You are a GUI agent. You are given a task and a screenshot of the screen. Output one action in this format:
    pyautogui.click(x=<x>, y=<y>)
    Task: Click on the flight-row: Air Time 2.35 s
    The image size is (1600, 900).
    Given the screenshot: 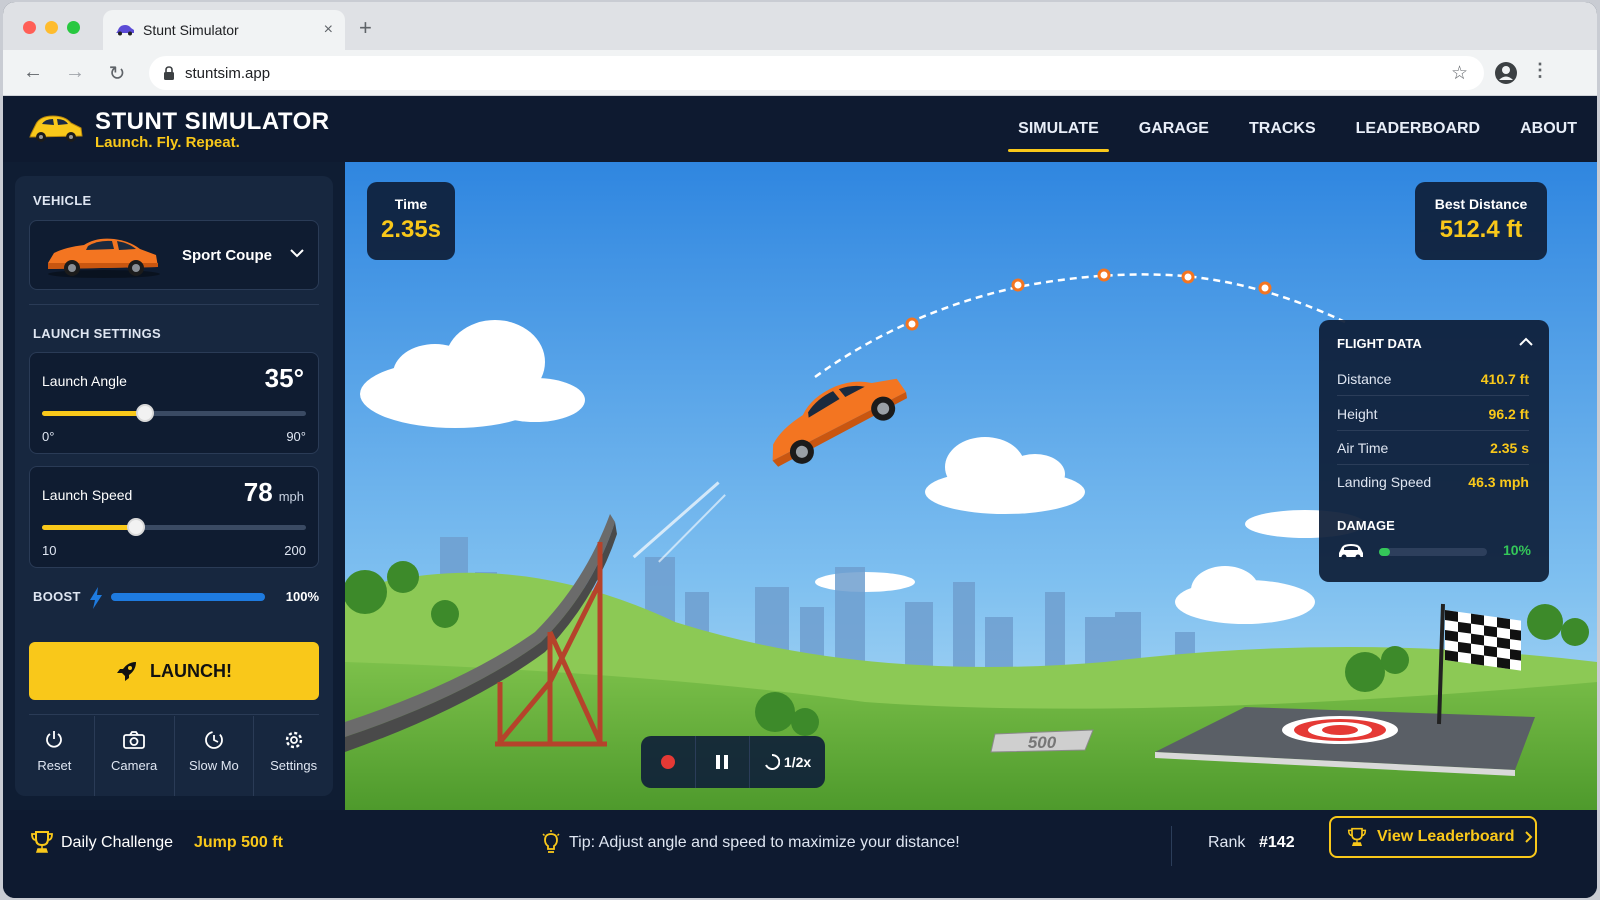 What is the action you would take?
    pyautogui.click(x=1433, y=448)
    